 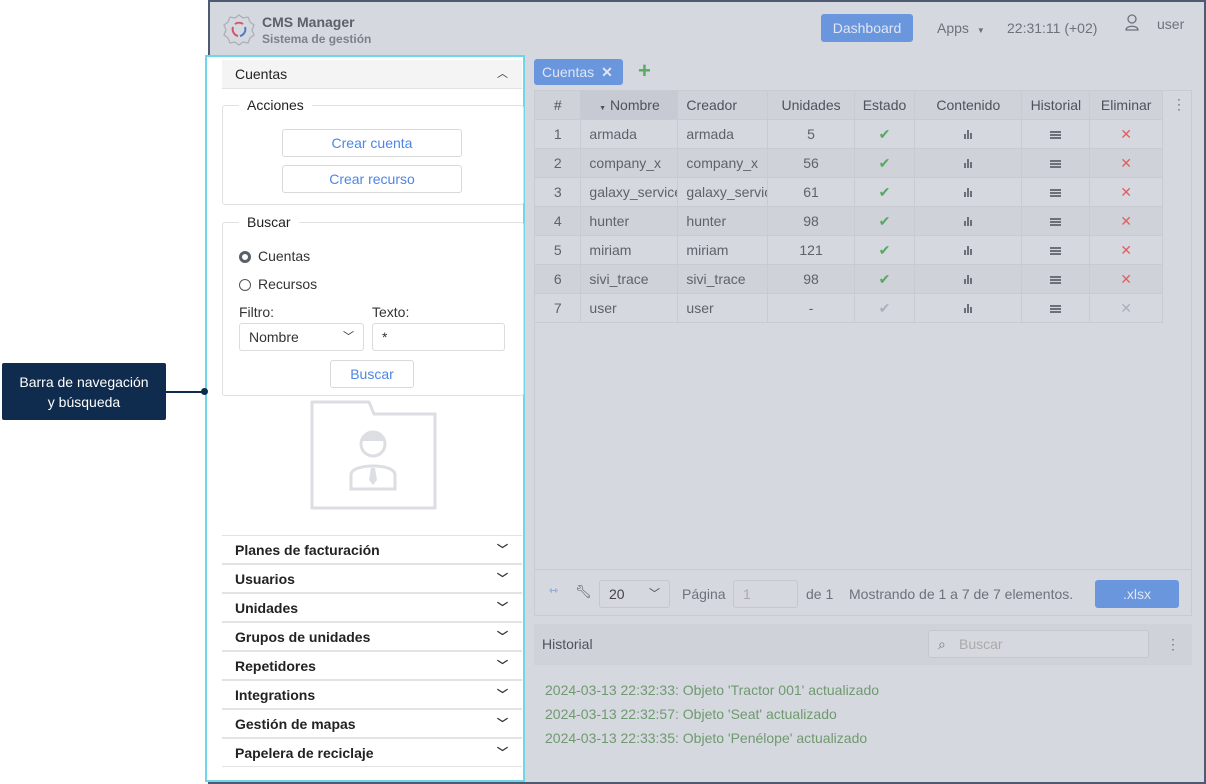 What do you see at coordinates (372, 143) in the screenshot?
I see `create-account-button: Crear cuenta` at bounding box center [372, 143].